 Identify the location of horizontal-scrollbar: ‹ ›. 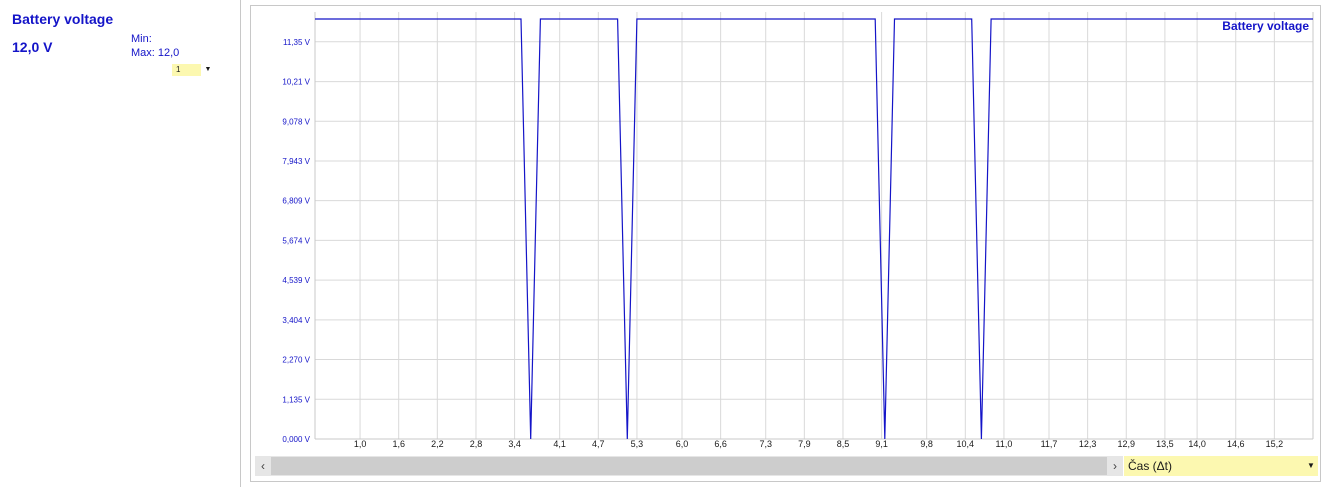
(689, 466).